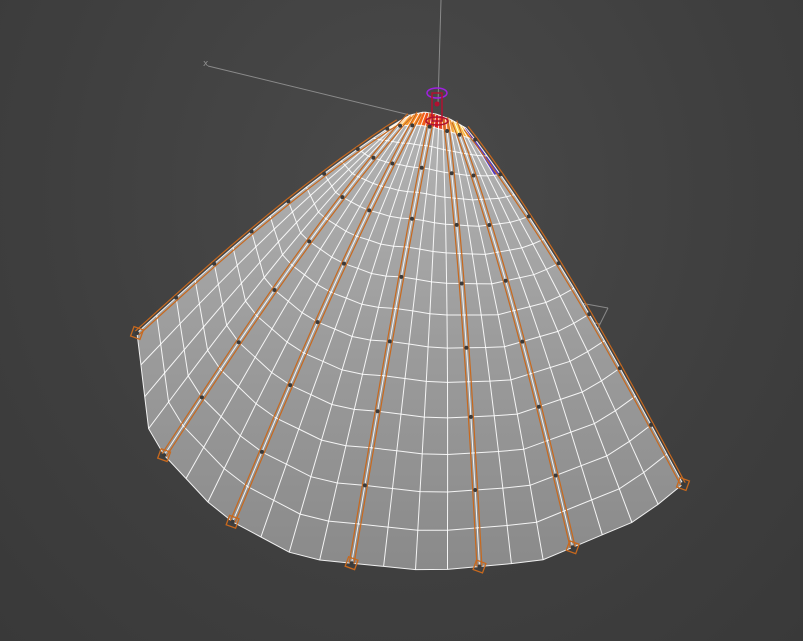 This screenshot has width=803, height=641. What do you see at coordinates (206, 64) in the screenshot?
I see `axis-label-x: x` at bounding box center [206, 64].